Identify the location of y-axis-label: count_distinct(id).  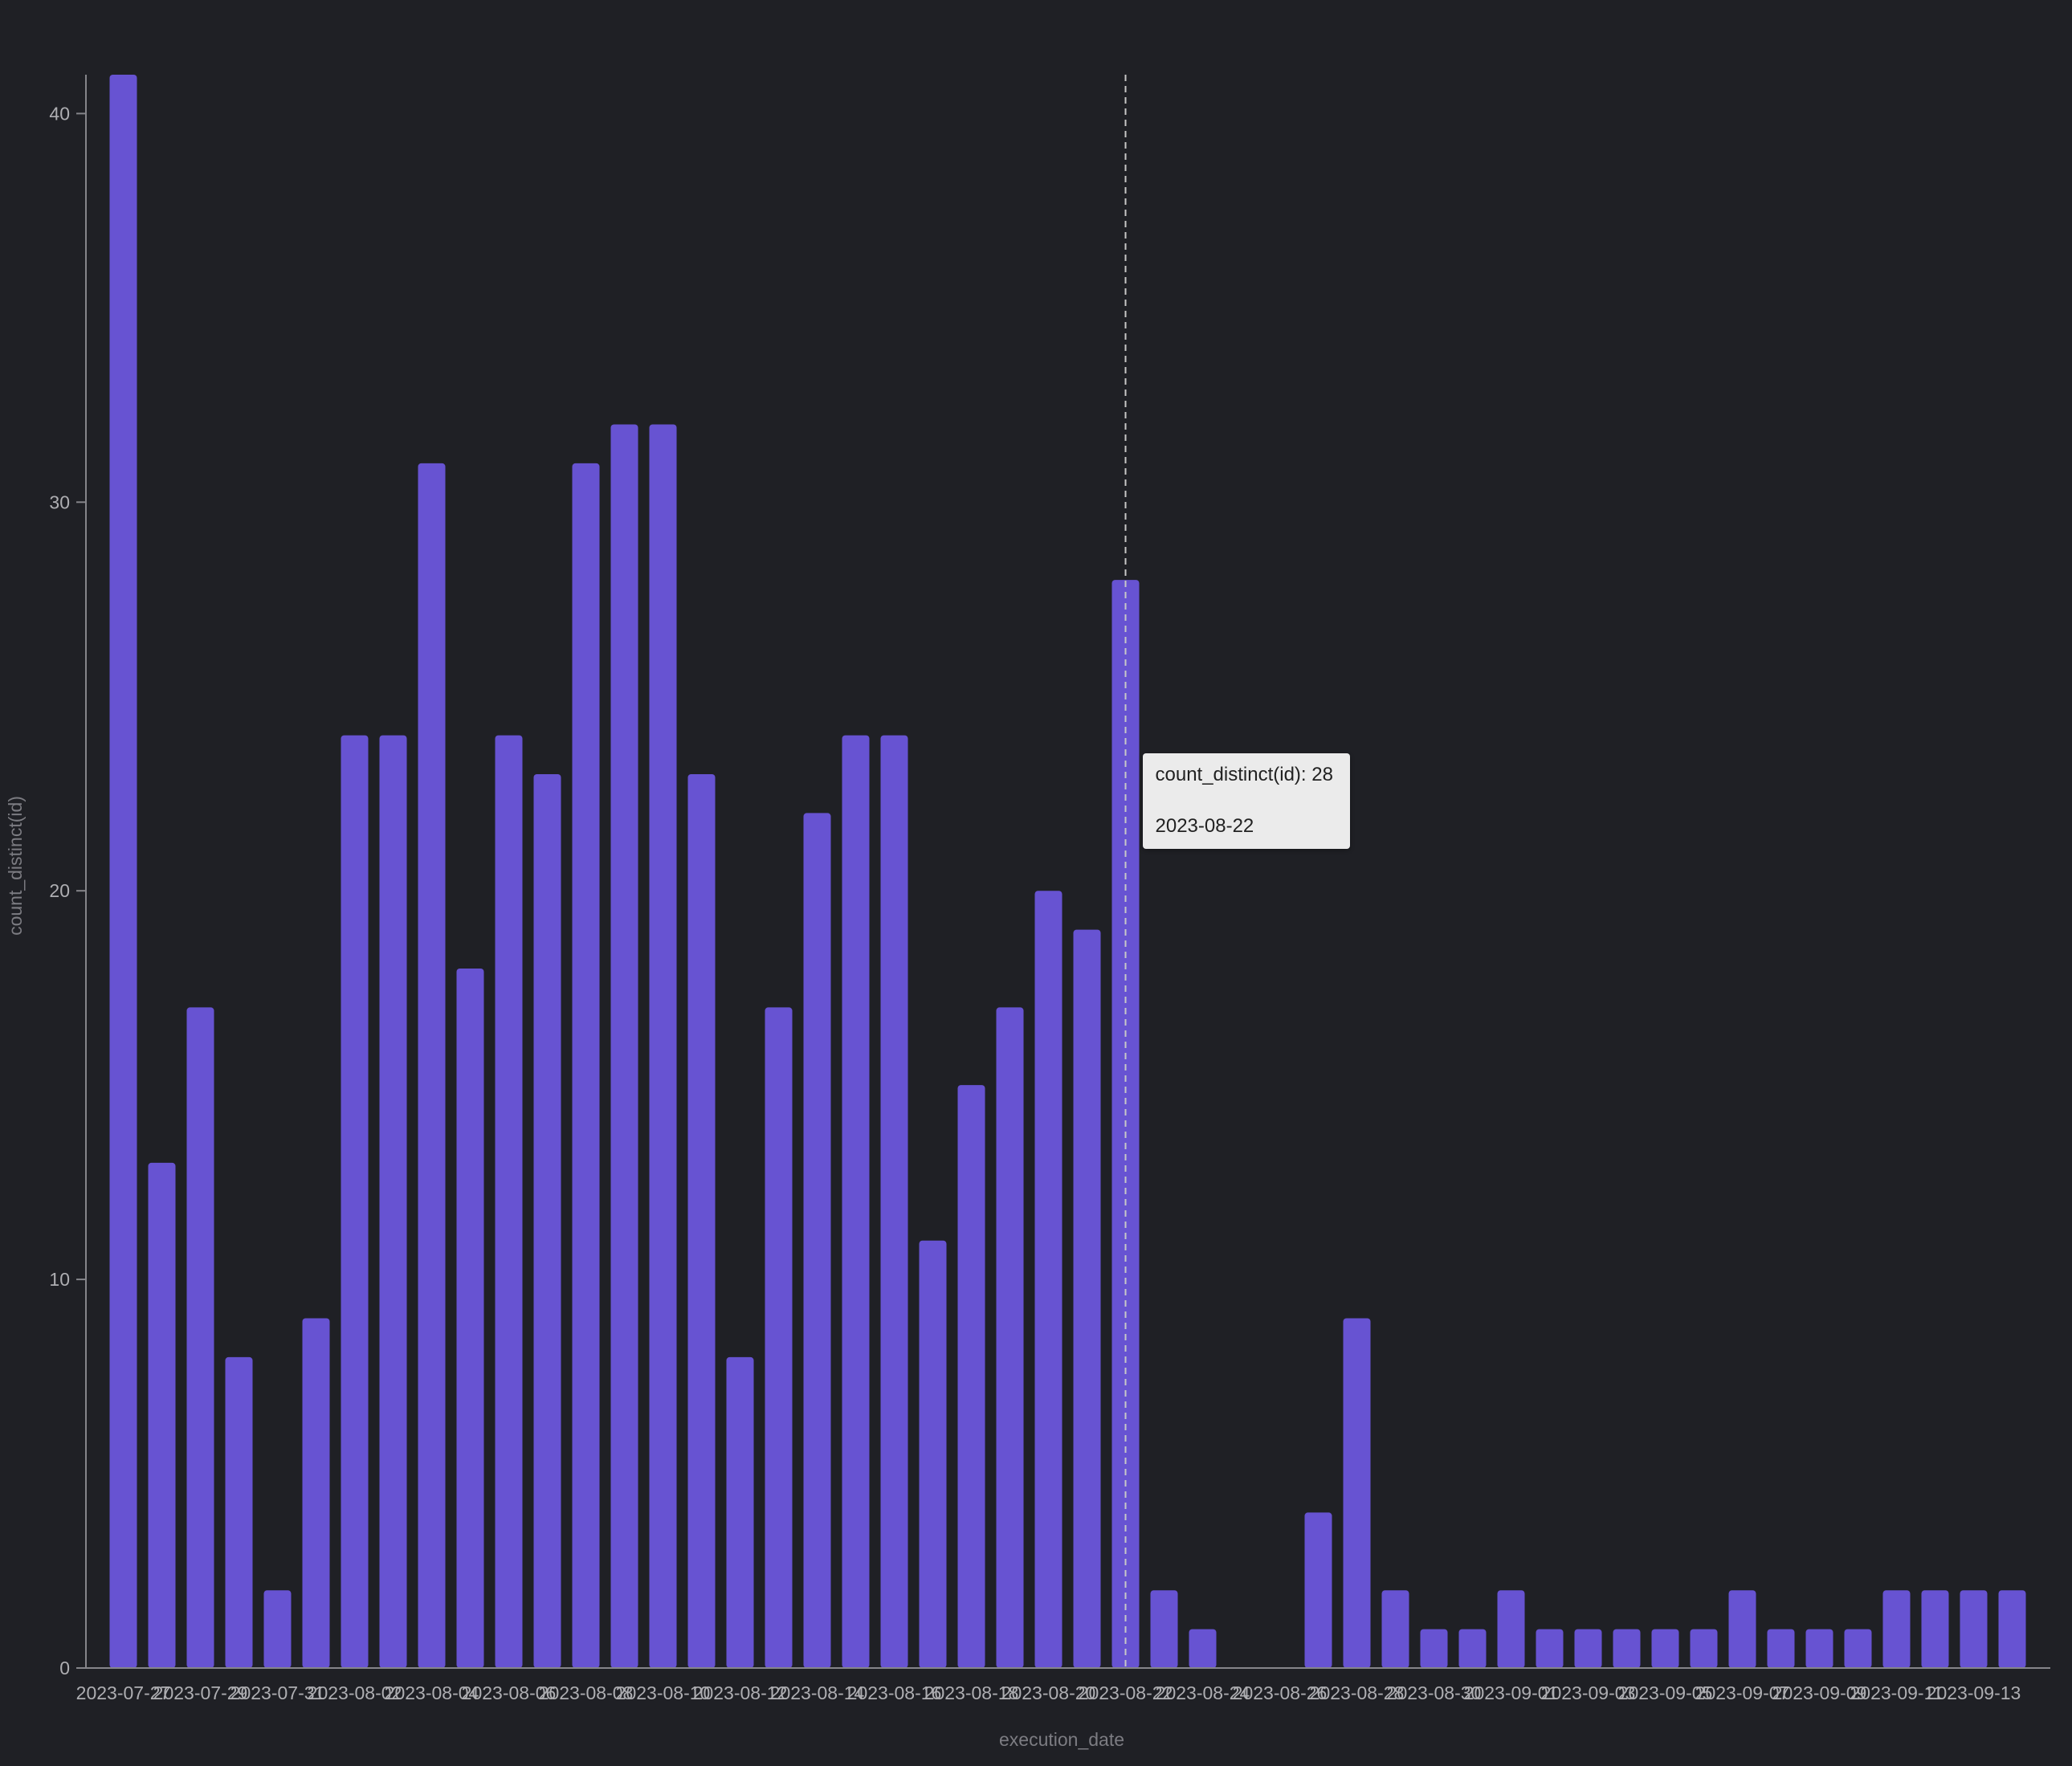
(15, 866).